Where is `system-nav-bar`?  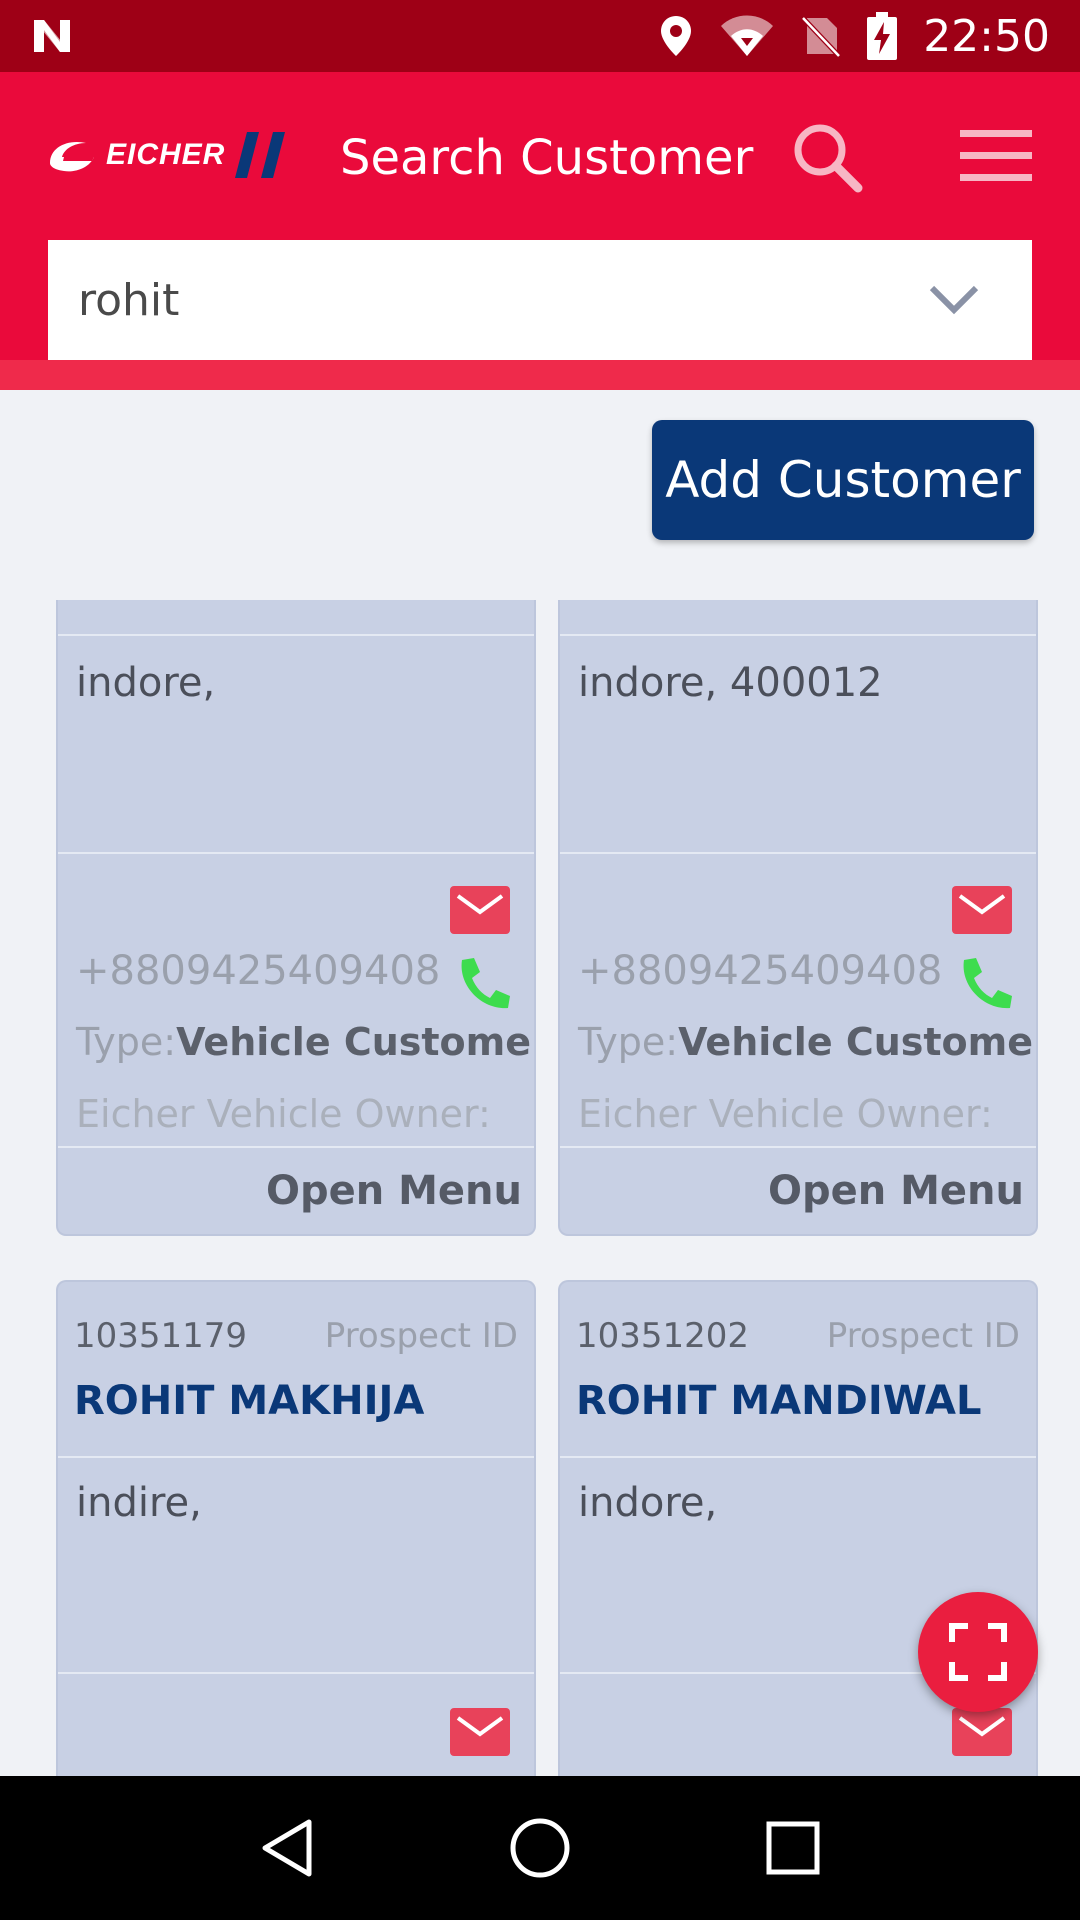
system-nav-bar is located at coordinates (540, 1848).